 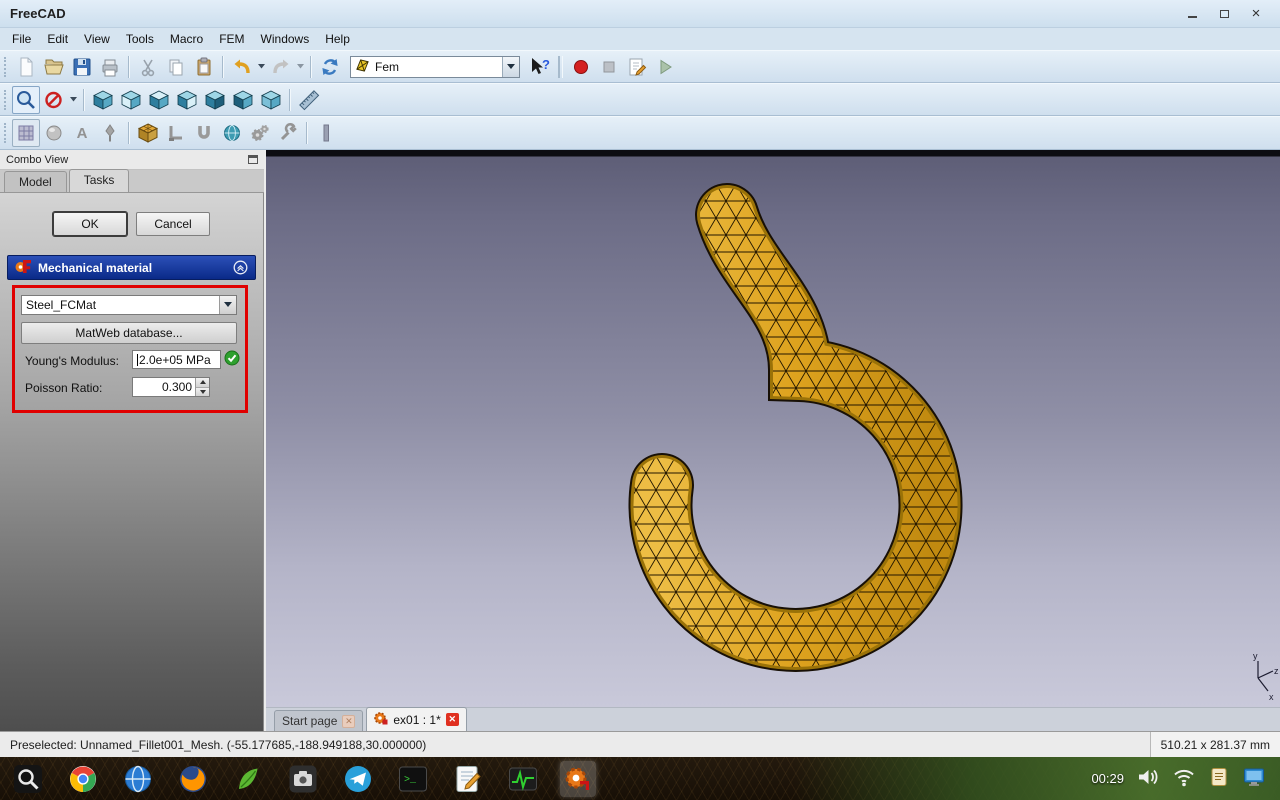 What do you see at coordinates (330, 67) in the screenshot?
I see `refresh-icon` at bounding box center [330, 67].